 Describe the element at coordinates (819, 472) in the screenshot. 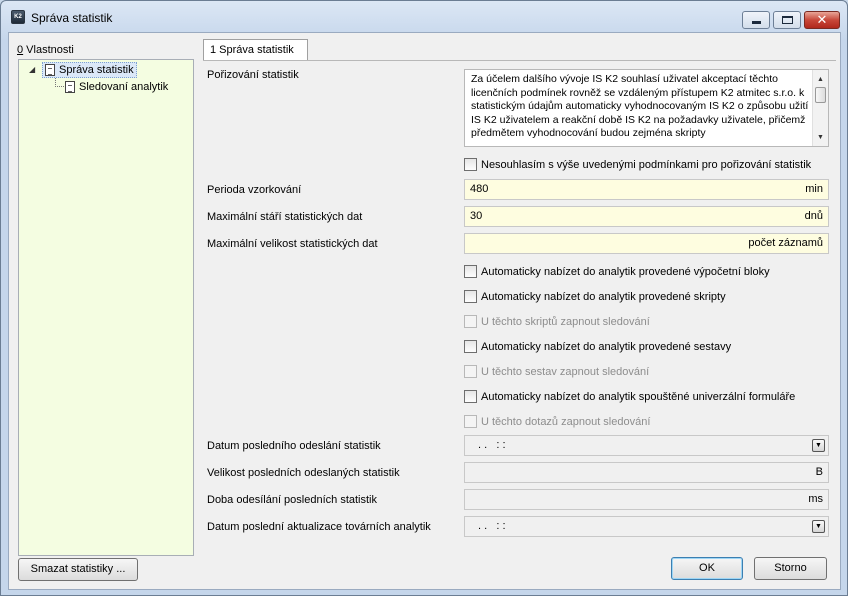

I see `field-unit: B` at that location.